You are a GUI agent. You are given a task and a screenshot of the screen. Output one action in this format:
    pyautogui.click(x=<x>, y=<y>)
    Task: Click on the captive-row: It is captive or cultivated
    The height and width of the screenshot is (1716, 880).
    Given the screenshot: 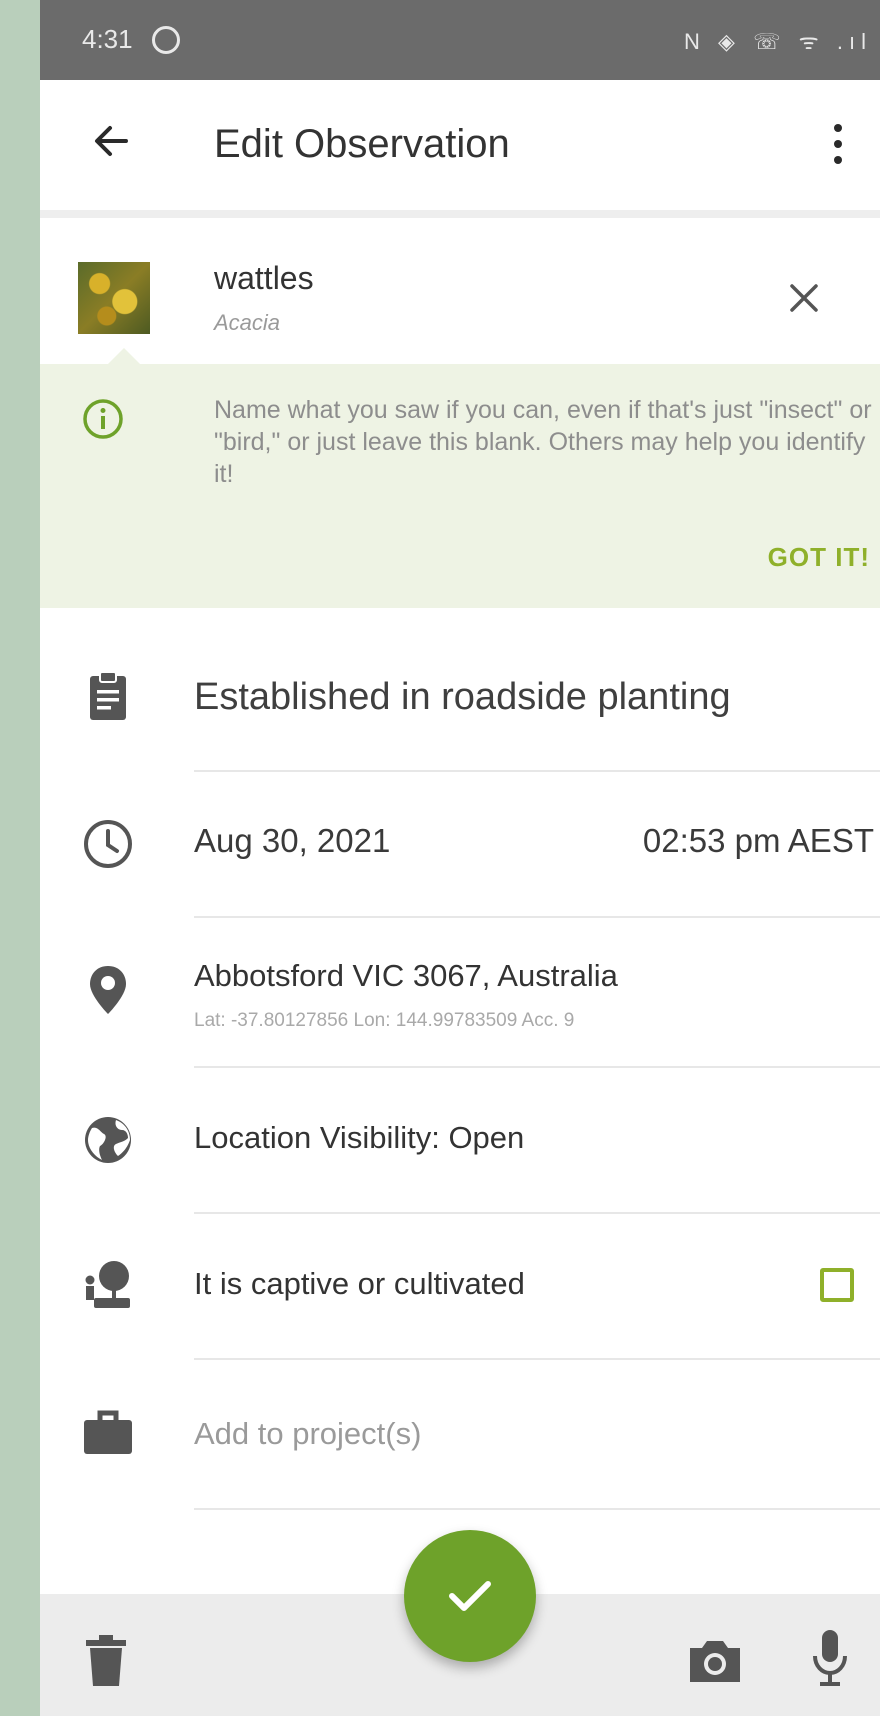 What is the action you would take?
    pyautogui.click(x=460, y=1287)
    